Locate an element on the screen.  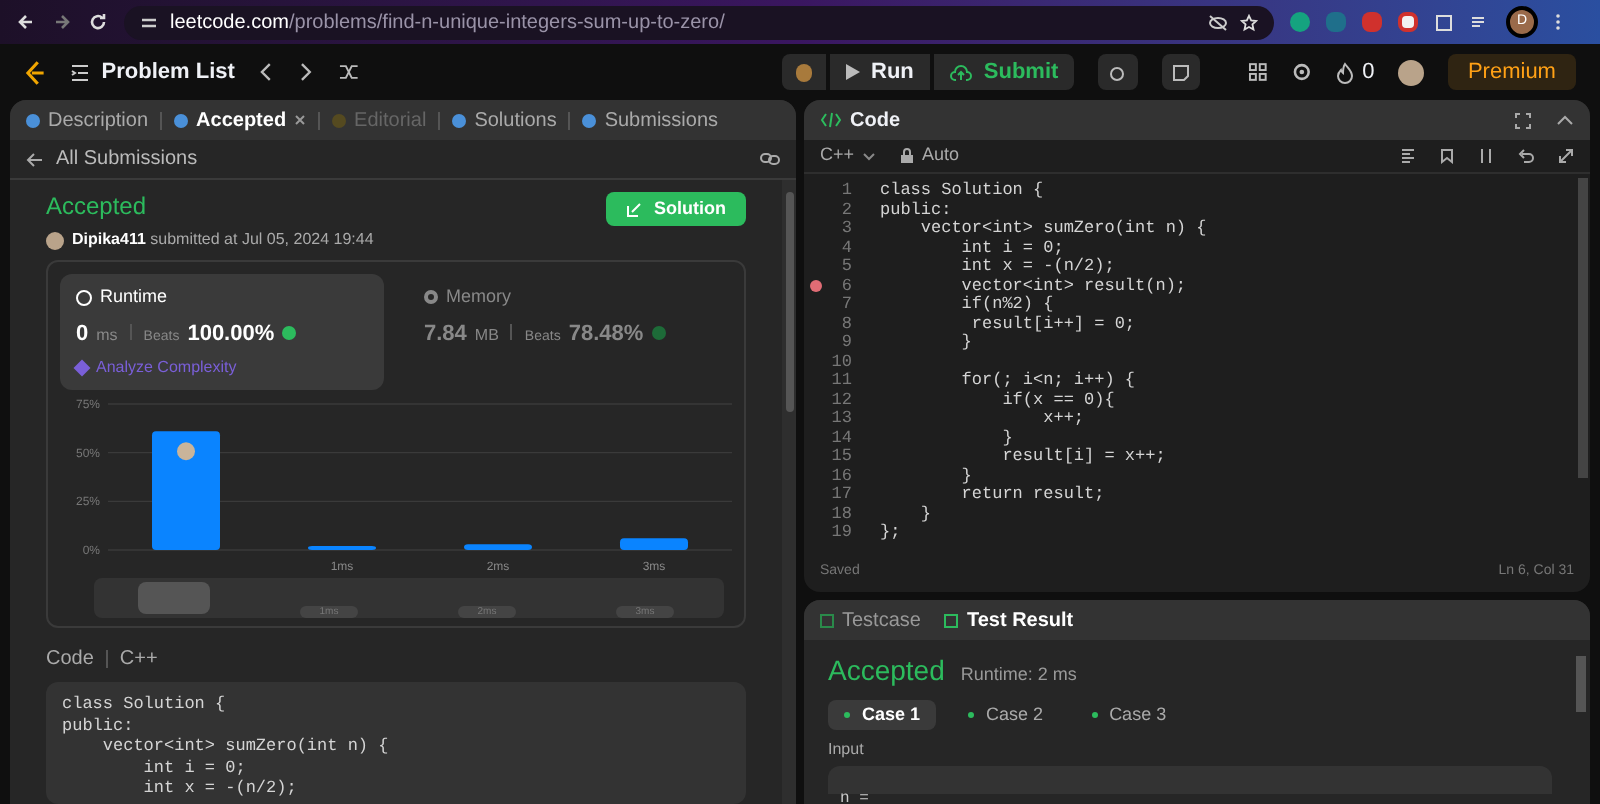
metric-label: Memory is located at coordinates (479, 297).